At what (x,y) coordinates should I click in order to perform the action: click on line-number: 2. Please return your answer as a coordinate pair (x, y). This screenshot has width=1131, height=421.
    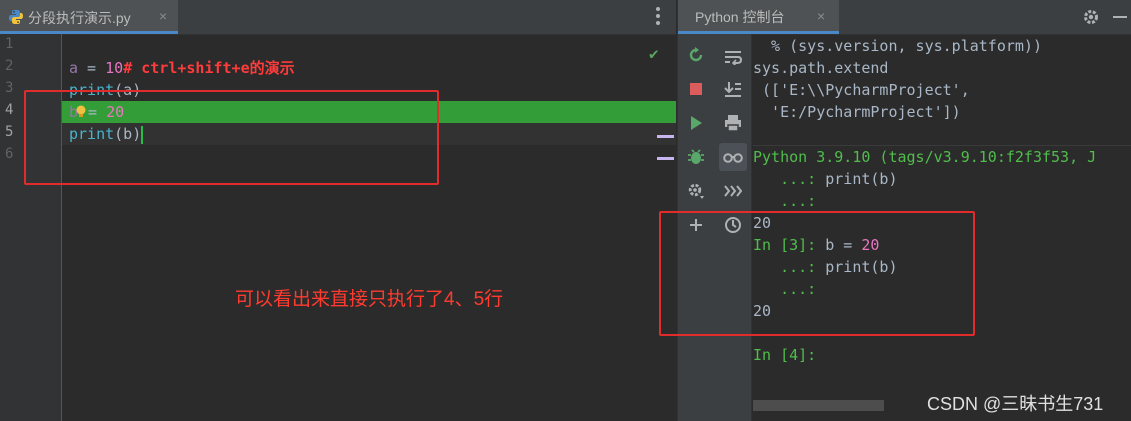
    Looking at the image, I should click on (9, 66).